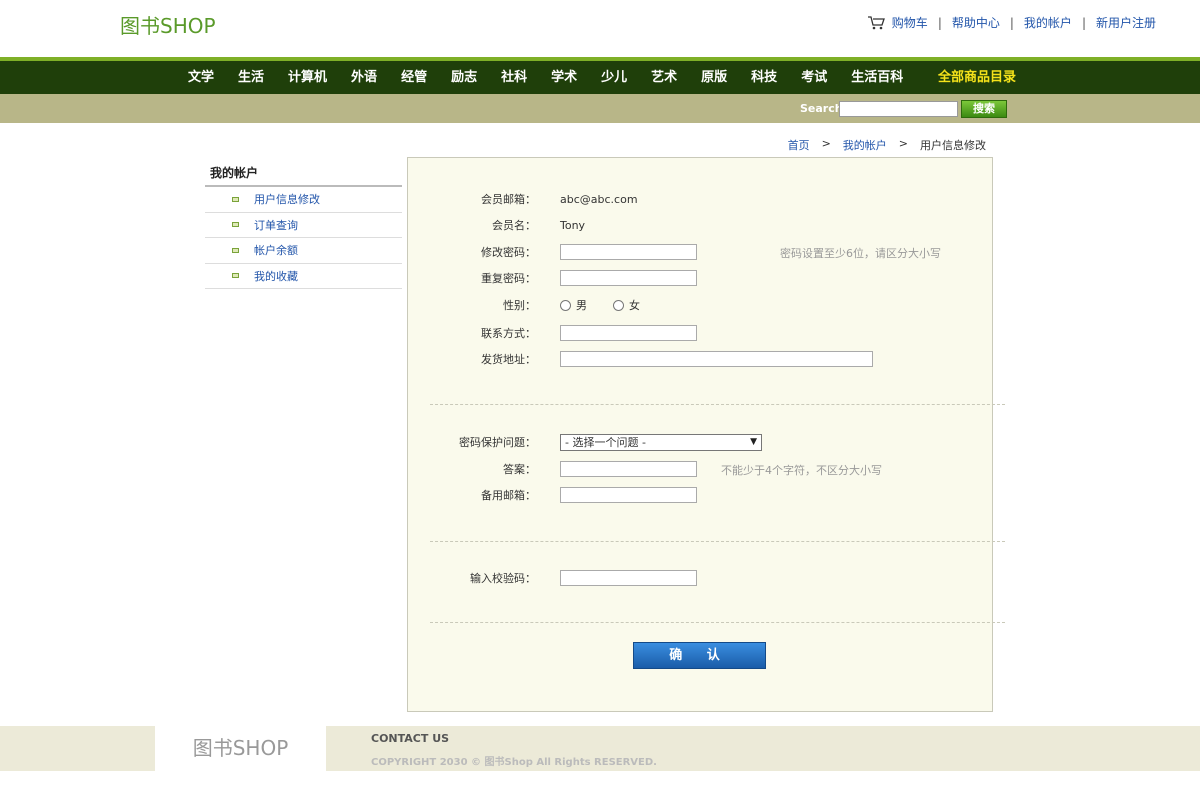 The height and width of the screenshot is (798, 1200). I want to click on username-row: 会员名： Tony, so click(496, 225).